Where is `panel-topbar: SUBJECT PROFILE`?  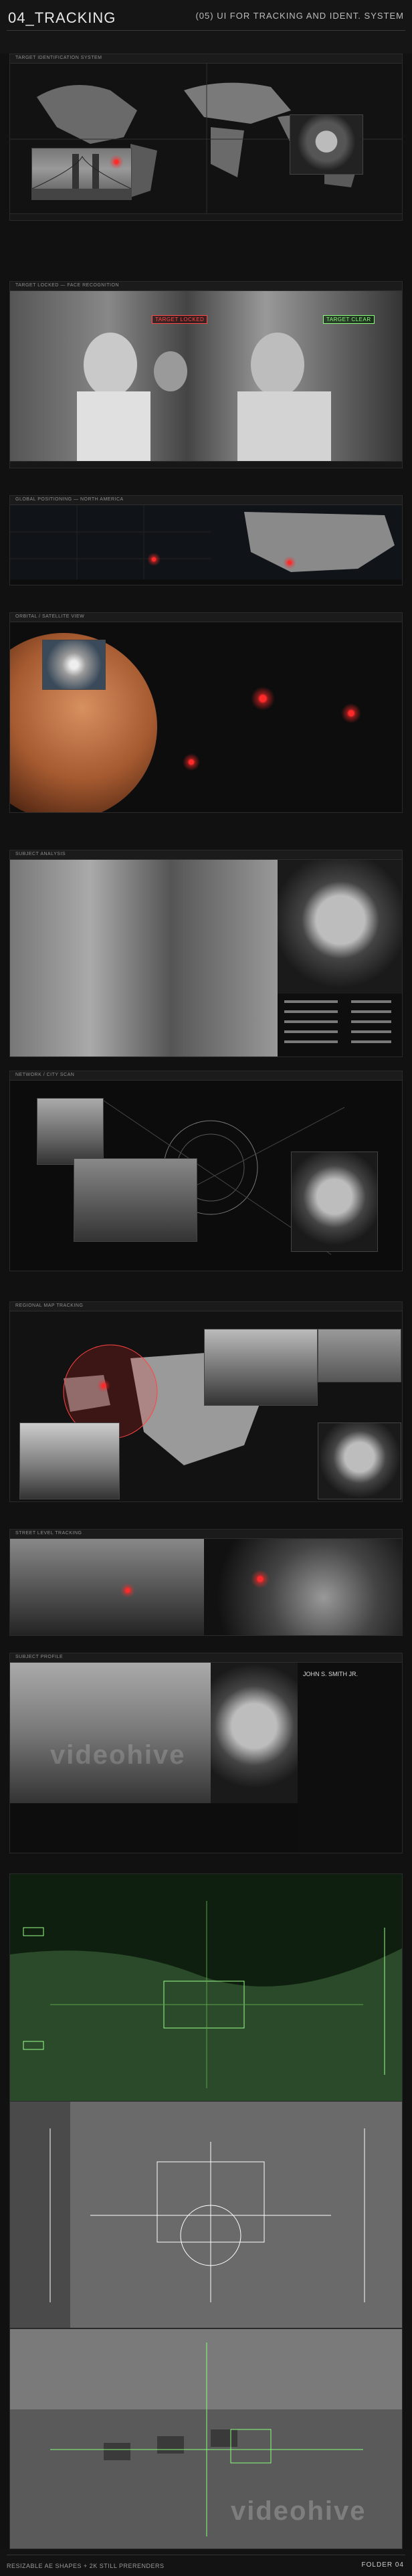
panel-topbar: SUBJECT PROFILE is located at coordinates (206, 1658).